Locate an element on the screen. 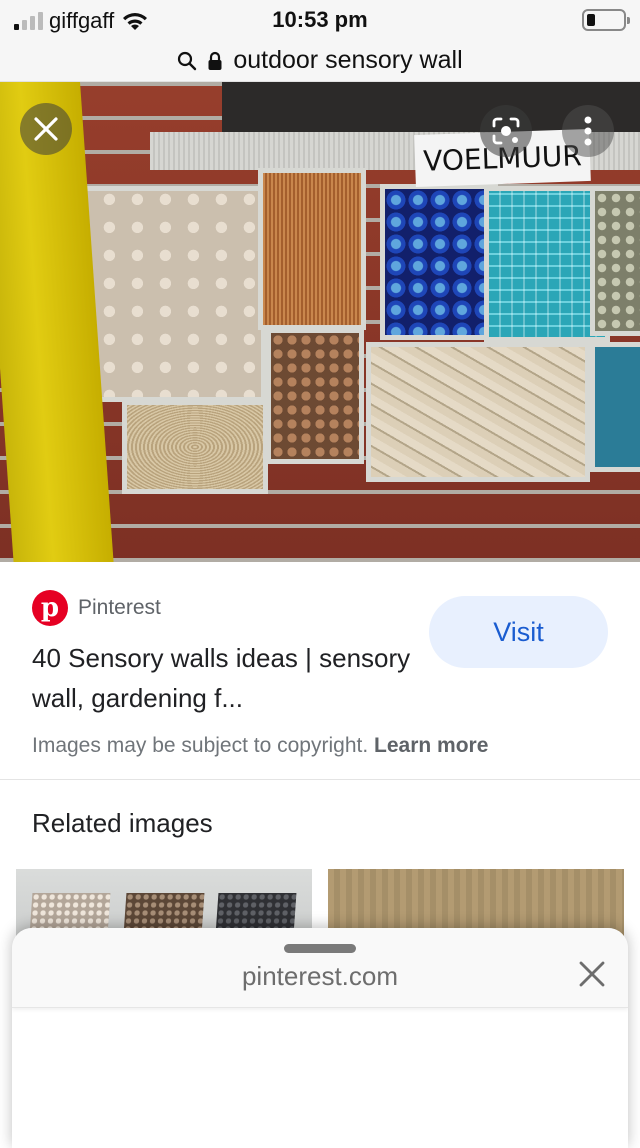 The width and height of the screenshot is (640, 1148). sheet-header: pinterest.com is located at coordinates (320, 968).